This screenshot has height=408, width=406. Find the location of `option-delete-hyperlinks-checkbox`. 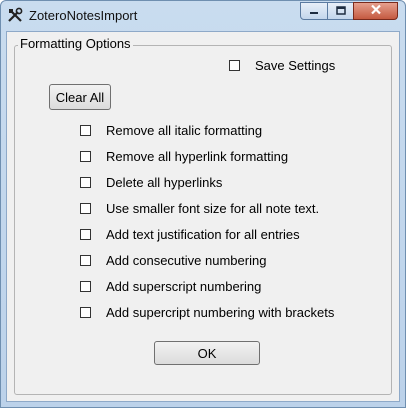

option-delete-hyperlinks-checkbox is located at coordinates (85, 182).